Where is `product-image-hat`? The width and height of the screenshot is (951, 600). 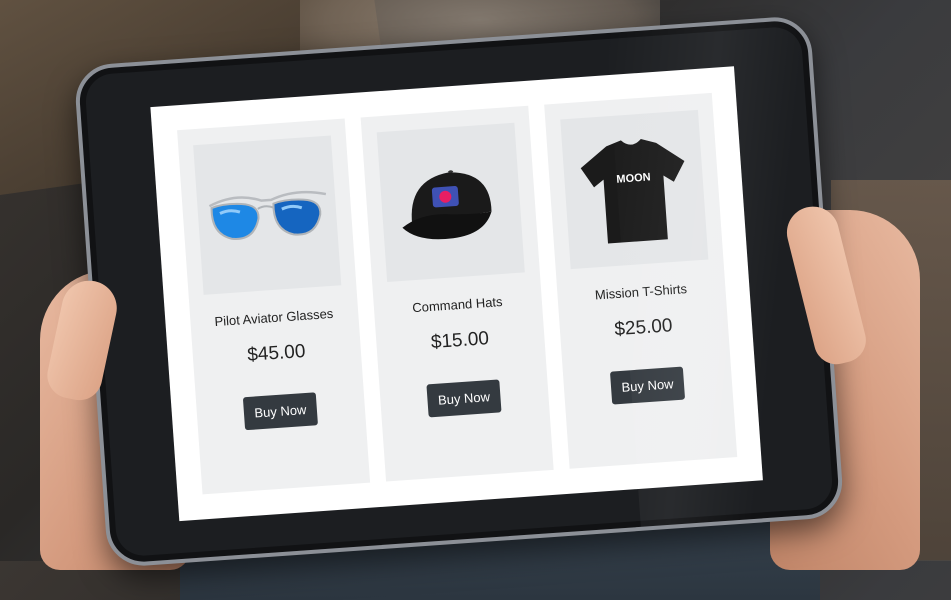
product-image-hat is located at coordinates (450, 202).